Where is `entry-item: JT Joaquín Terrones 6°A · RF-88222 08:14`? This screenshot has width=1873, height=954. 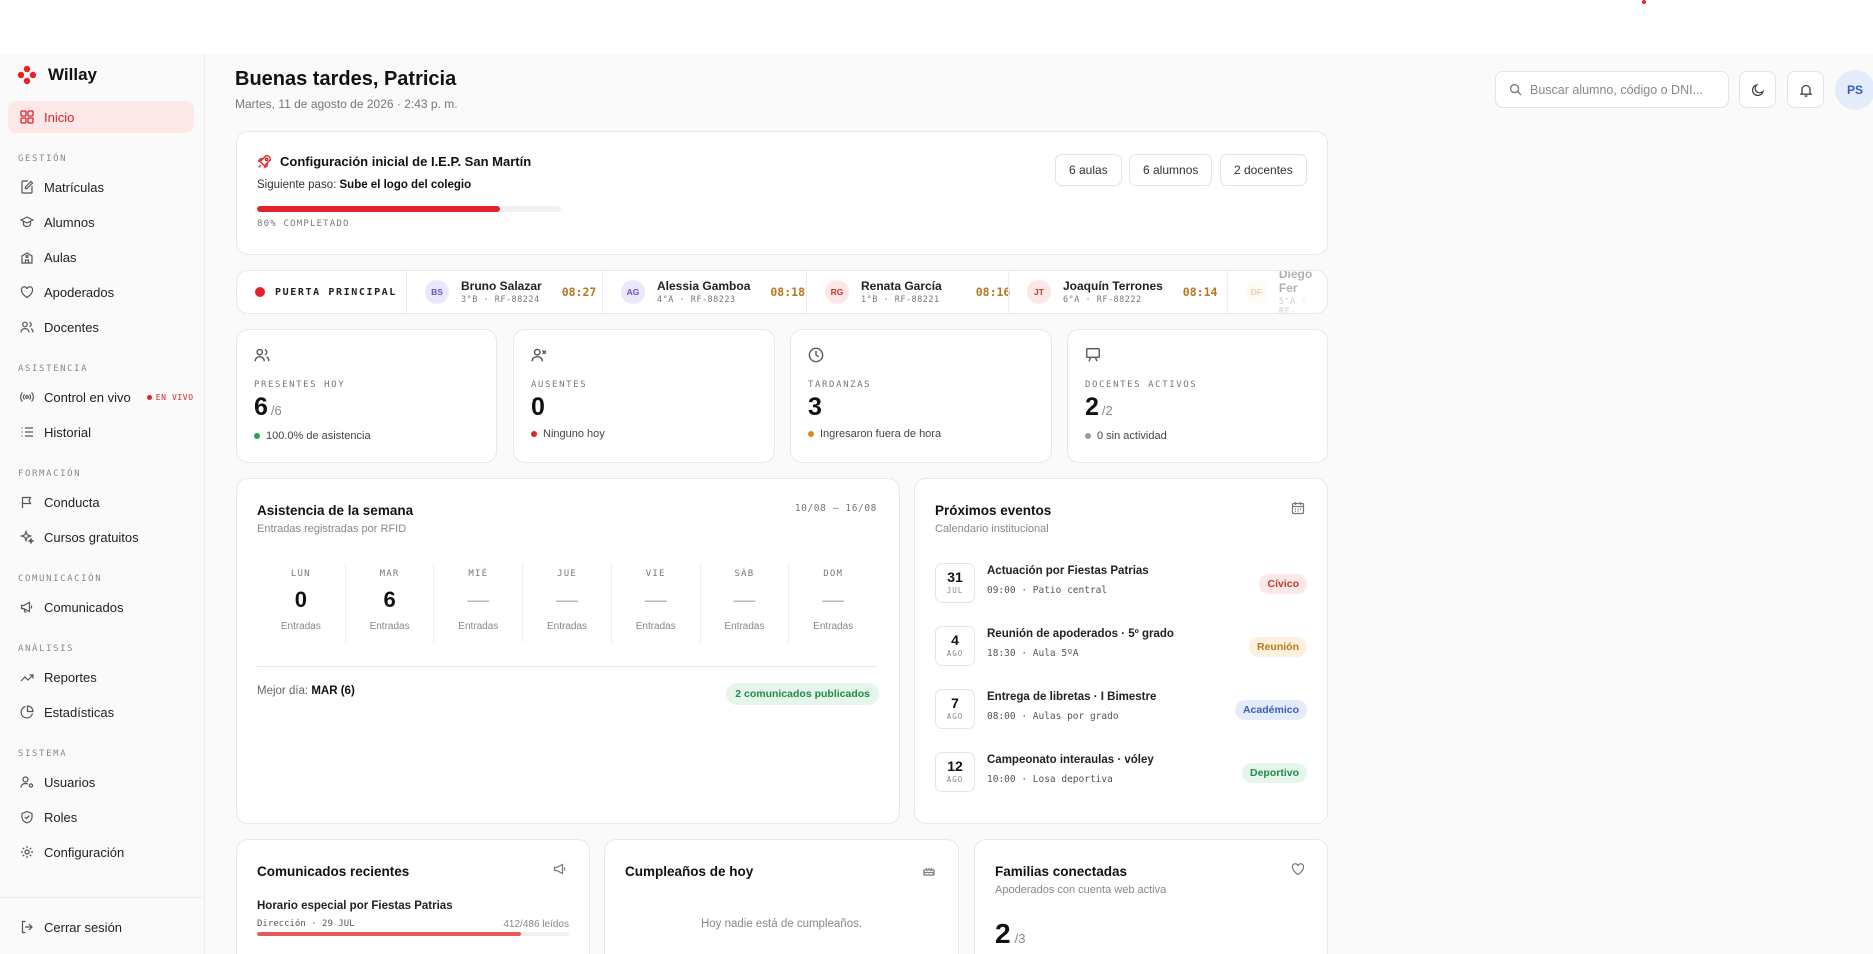
entry-item: JT Joaquín Terrones 6°A · RF-88222 08:14 is located at coordinates (1122, 292).